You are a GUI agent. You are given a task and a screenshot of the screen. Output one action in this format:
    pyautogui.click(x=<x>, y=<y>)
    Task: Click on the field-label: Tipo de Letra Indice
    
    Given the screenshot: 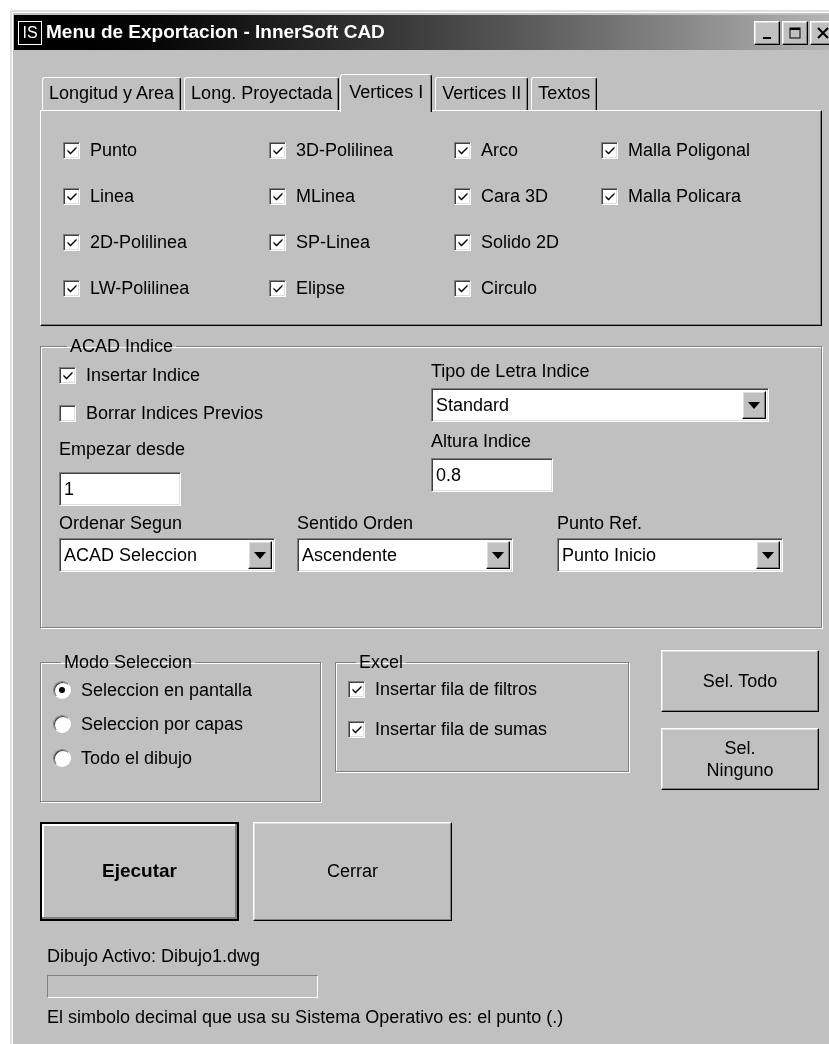 What is the action you would take?
    pyautogui.click(x=511, y=371)
    